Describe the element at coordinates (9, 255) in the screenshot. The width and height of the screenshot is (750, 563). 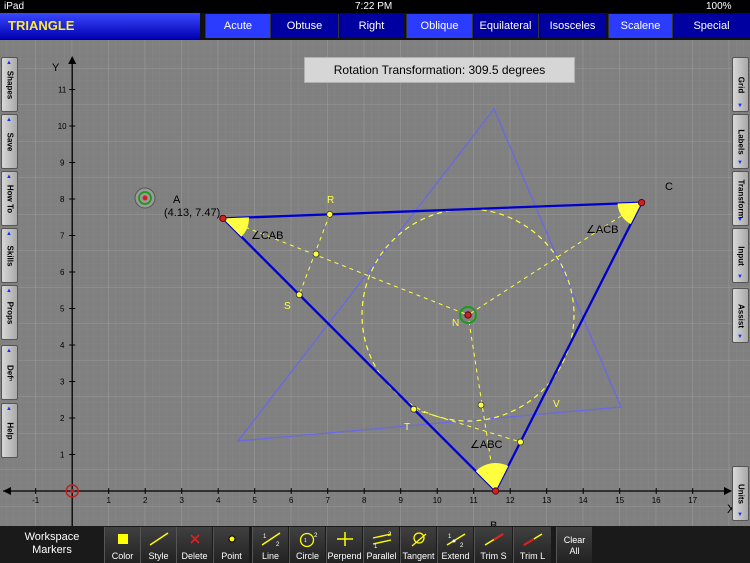
I see `side-tab-skills: ▲ Skills` at that location.